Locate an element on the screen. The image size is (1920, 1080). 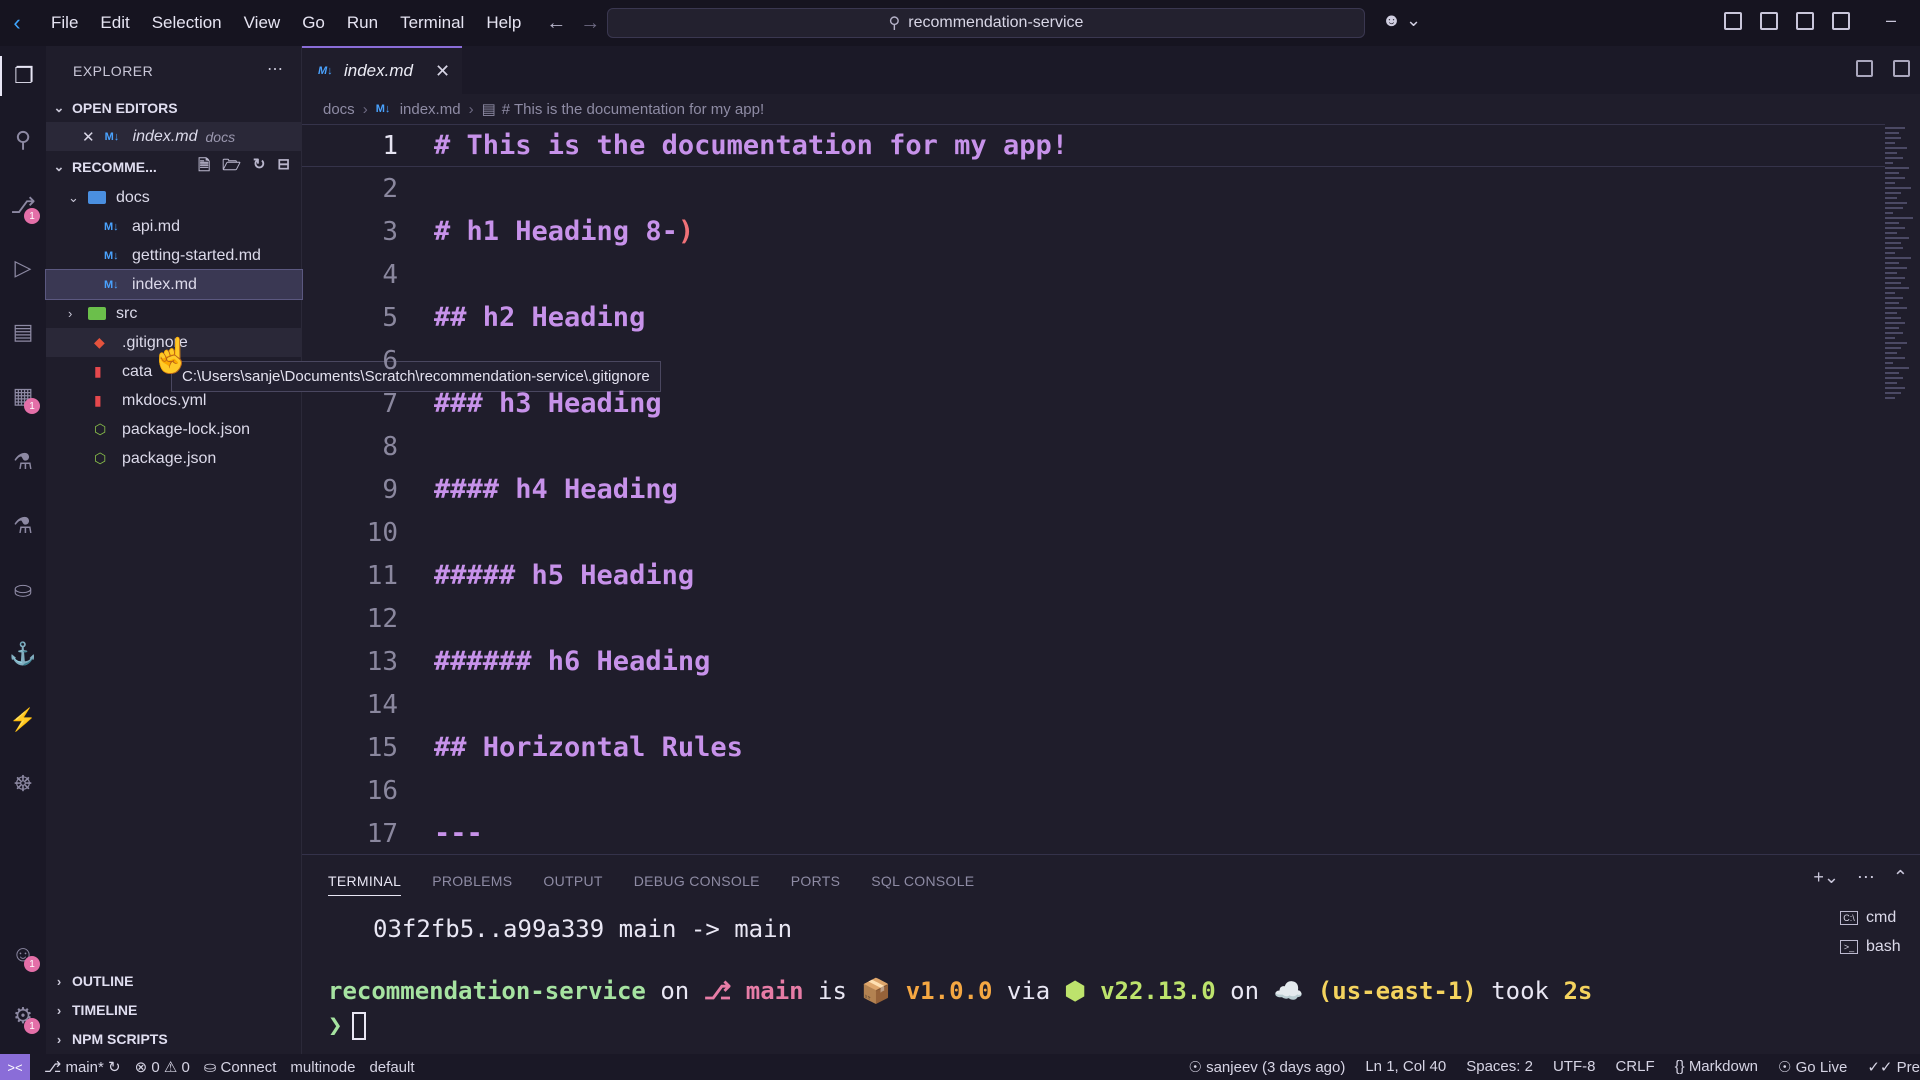
breadcrumb-symbol: # This is the documentation for my app! is located at coordinates (633, 109).